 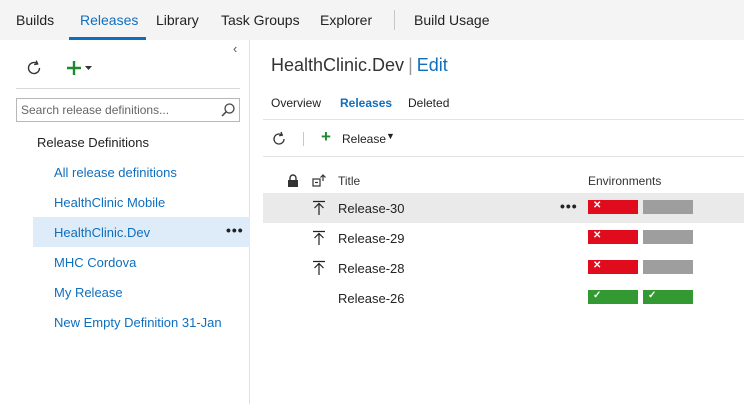 I want to click on definition-name: HealthClinic.Dev, so click(x=338, y=65).